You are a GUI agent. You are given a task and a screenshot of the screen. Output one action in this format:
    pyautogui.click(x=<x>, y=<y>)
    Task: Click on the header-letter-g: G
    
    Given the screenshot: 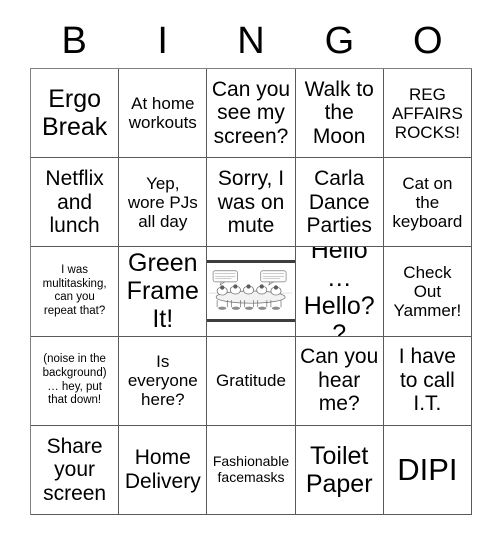 What is the action you would take?
    pyautogui.click(x=339, y=41)
    